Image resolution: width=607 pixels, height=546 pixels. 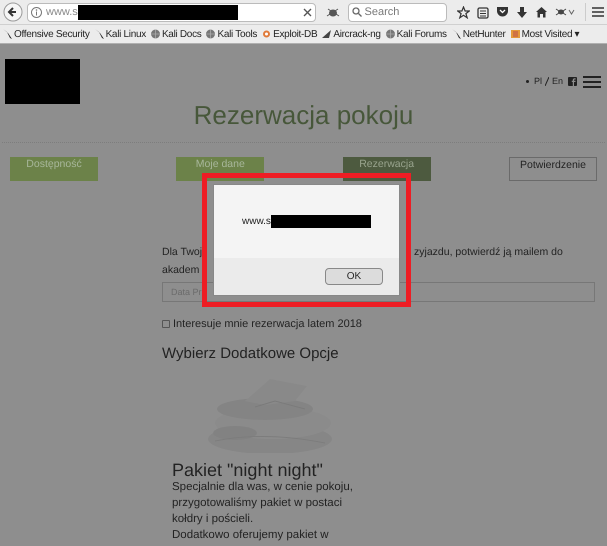 I want to click on search-field: Search, so click(x=398, y=12).